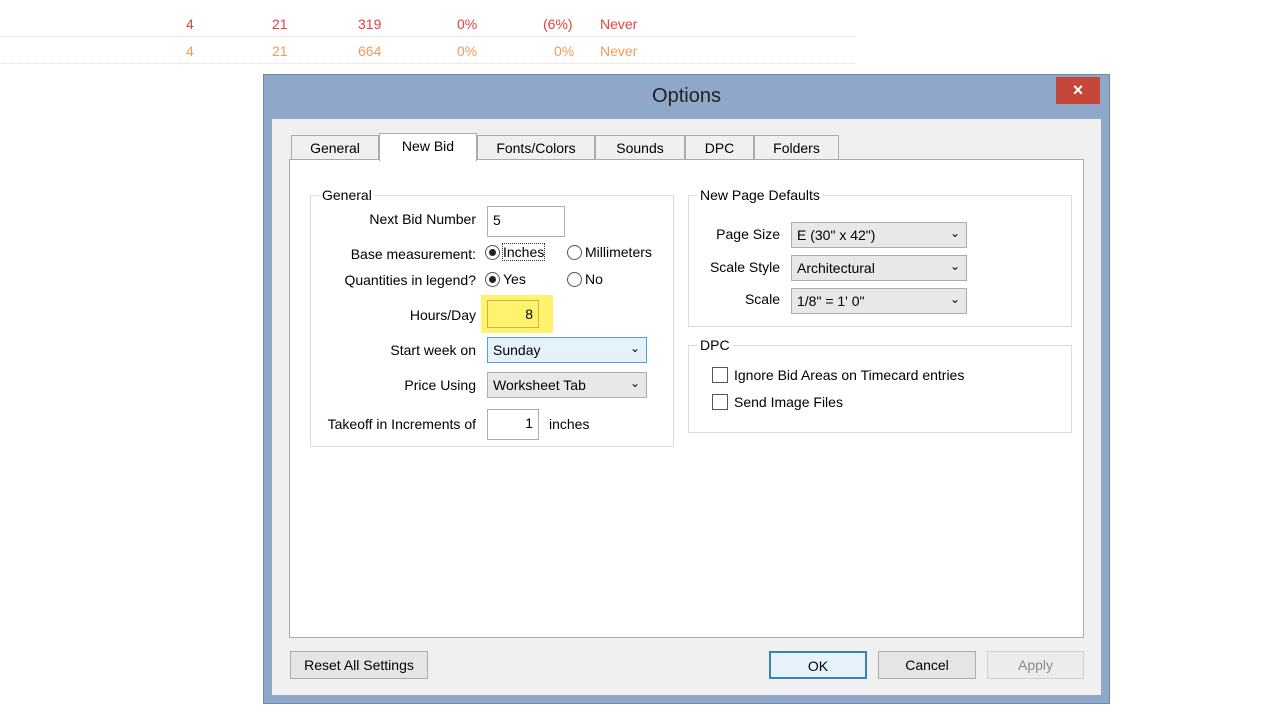 Image resolution: width=1280 pixels, height=720 pixels. What do you see at coordinates (879, 301) in the screenshot?
I see `scale-select: 1/8" = 1' 0" ⌄` at bounding box center [879, 301].